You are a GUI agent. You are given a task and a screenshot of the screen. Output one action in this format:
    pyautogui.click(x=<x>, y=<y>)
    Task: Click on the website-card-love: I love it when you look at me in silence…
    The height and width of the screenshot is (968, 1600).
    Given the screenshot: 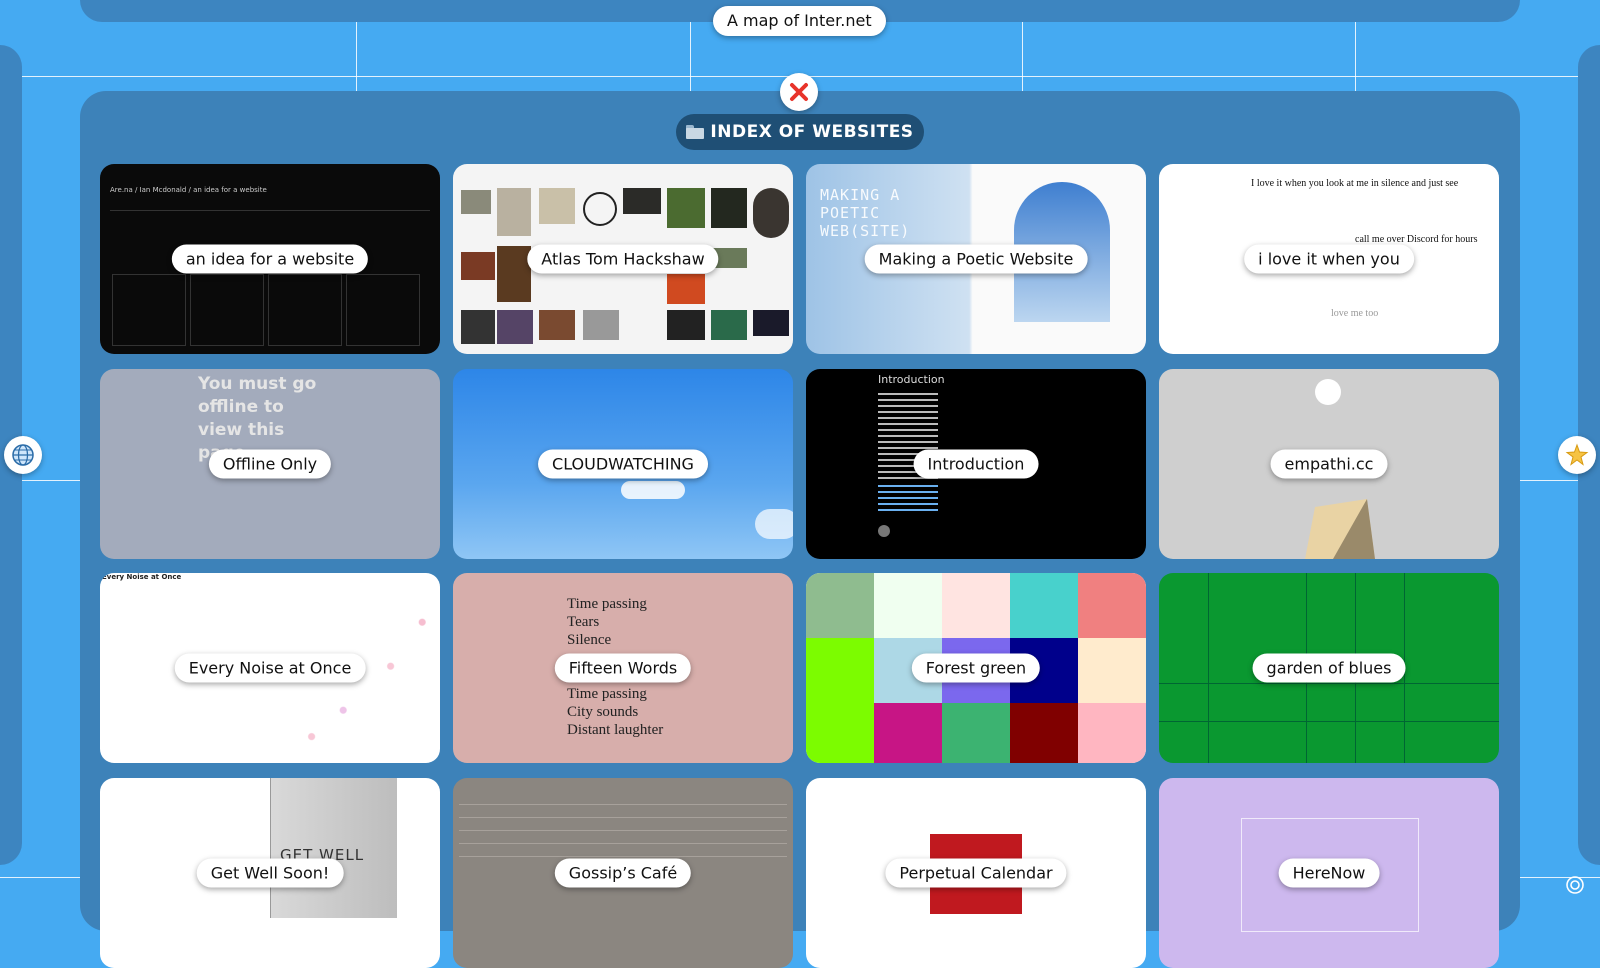 What is the action you would take?
    pyautogui.click(x=1329, y=259)
    